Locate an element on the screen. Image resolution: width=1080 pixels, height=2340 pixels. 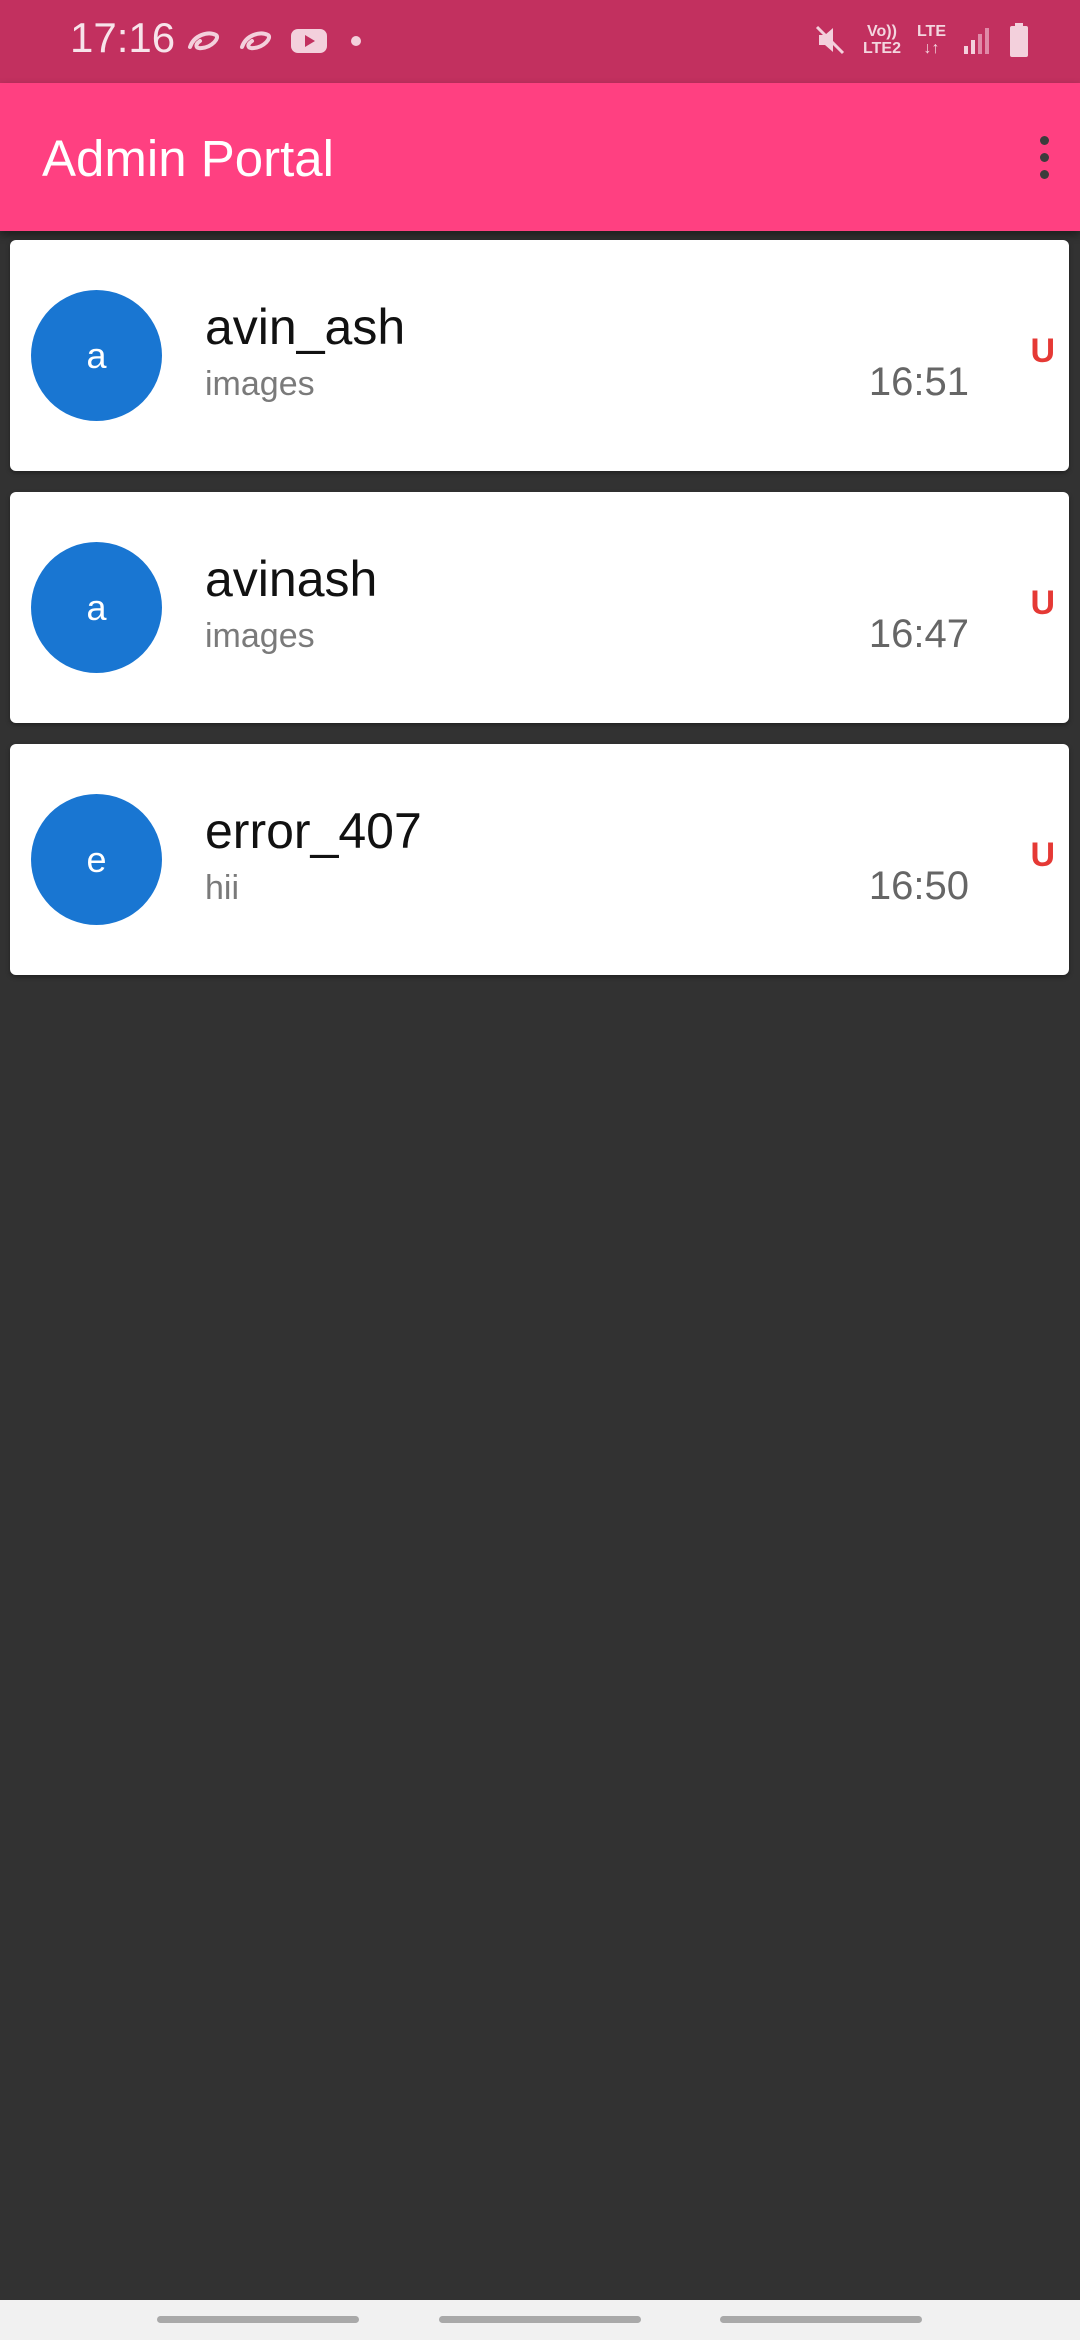
volte-indicator: Vo)) LTE2 is located at coordinates (882, 40).